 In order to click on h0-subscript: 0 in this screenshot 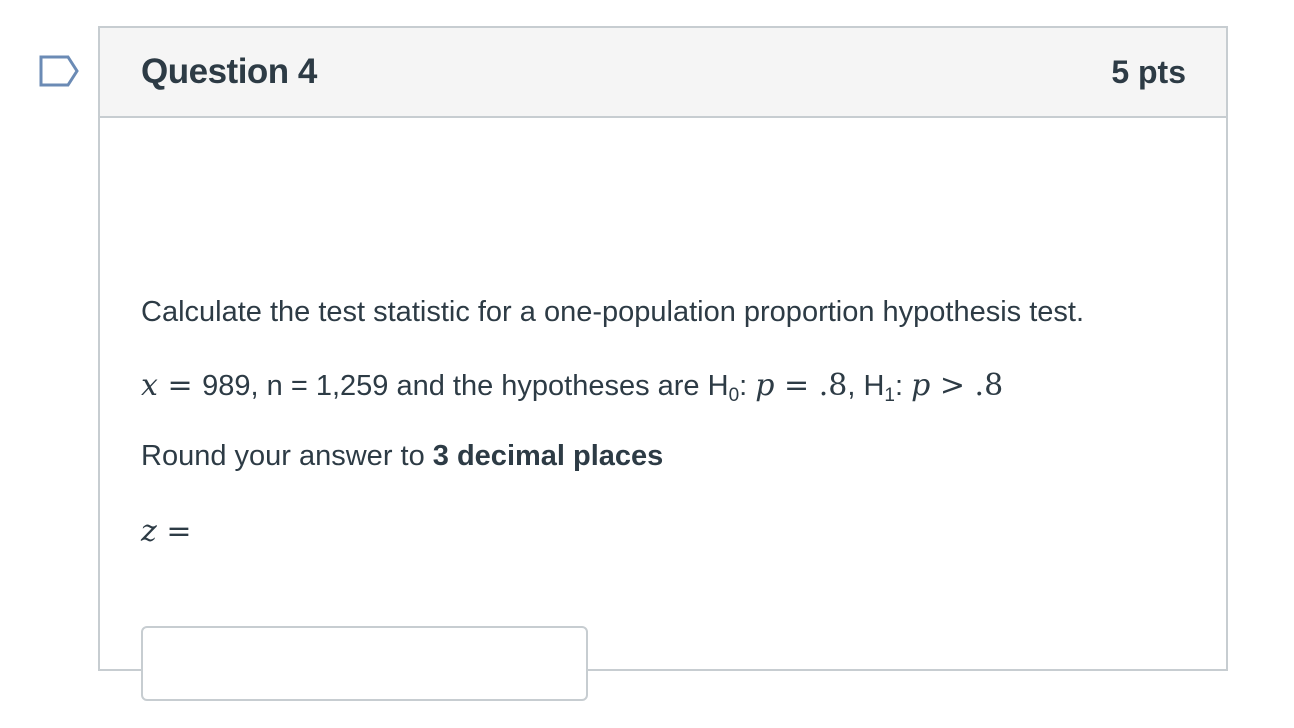, I will do `click(734, 395)`.